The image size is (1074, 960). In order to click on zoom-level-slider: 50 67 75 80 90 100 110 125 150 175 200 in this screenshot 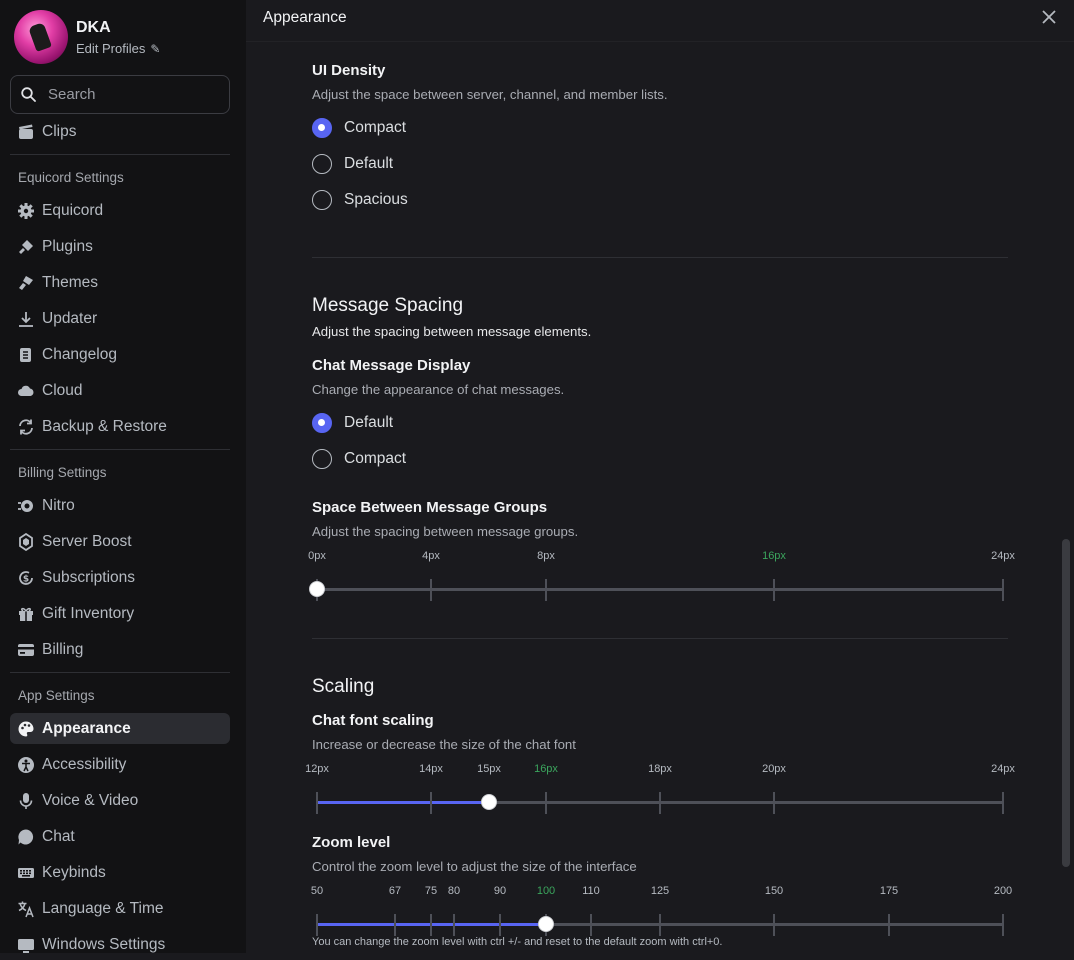, I will do `click(661, 910)`.